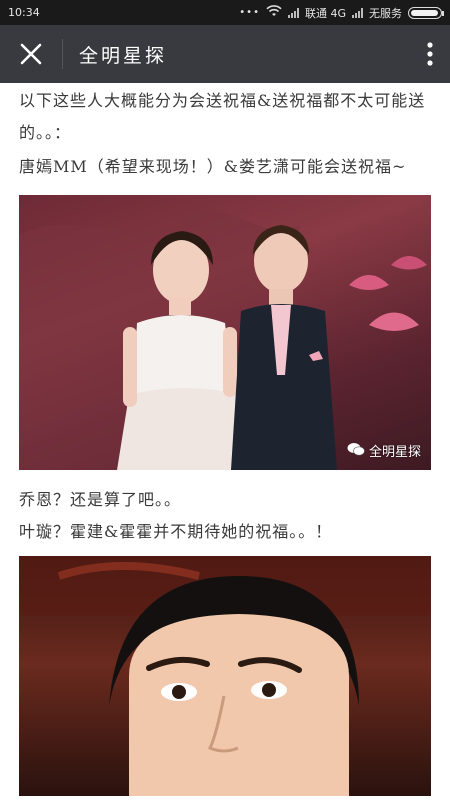 The width and height of the screenshot is (450, 800). What do you see at coordinates (293, 12) in the screenshot?
I see `signal-bars-icon` at bounding box center [293, 12].